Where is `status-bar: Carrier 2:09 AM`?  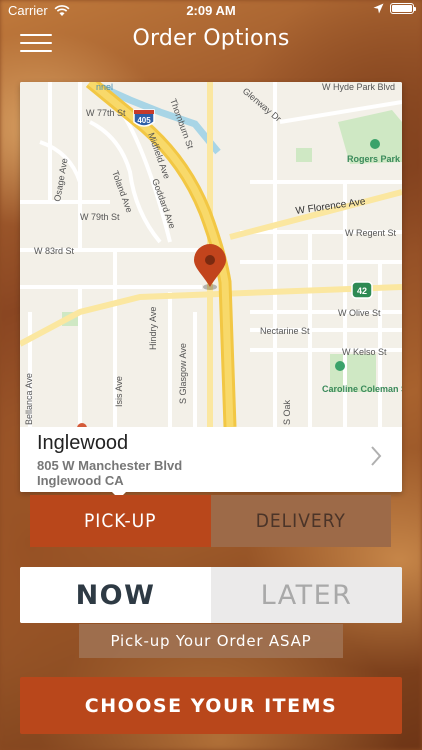 status-bar: Carrier 2:09 AM is located at coordinates (211, 11).